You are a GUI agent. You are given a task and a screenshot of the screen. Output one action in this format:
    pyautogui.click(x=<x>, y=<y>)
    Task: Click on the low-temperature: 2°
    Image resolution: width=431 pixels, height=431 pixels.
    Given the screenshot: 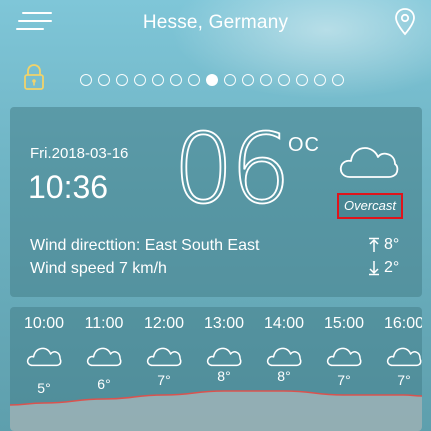 What is the action you would take?
    pyautogui.click(x=383, y=268)
    